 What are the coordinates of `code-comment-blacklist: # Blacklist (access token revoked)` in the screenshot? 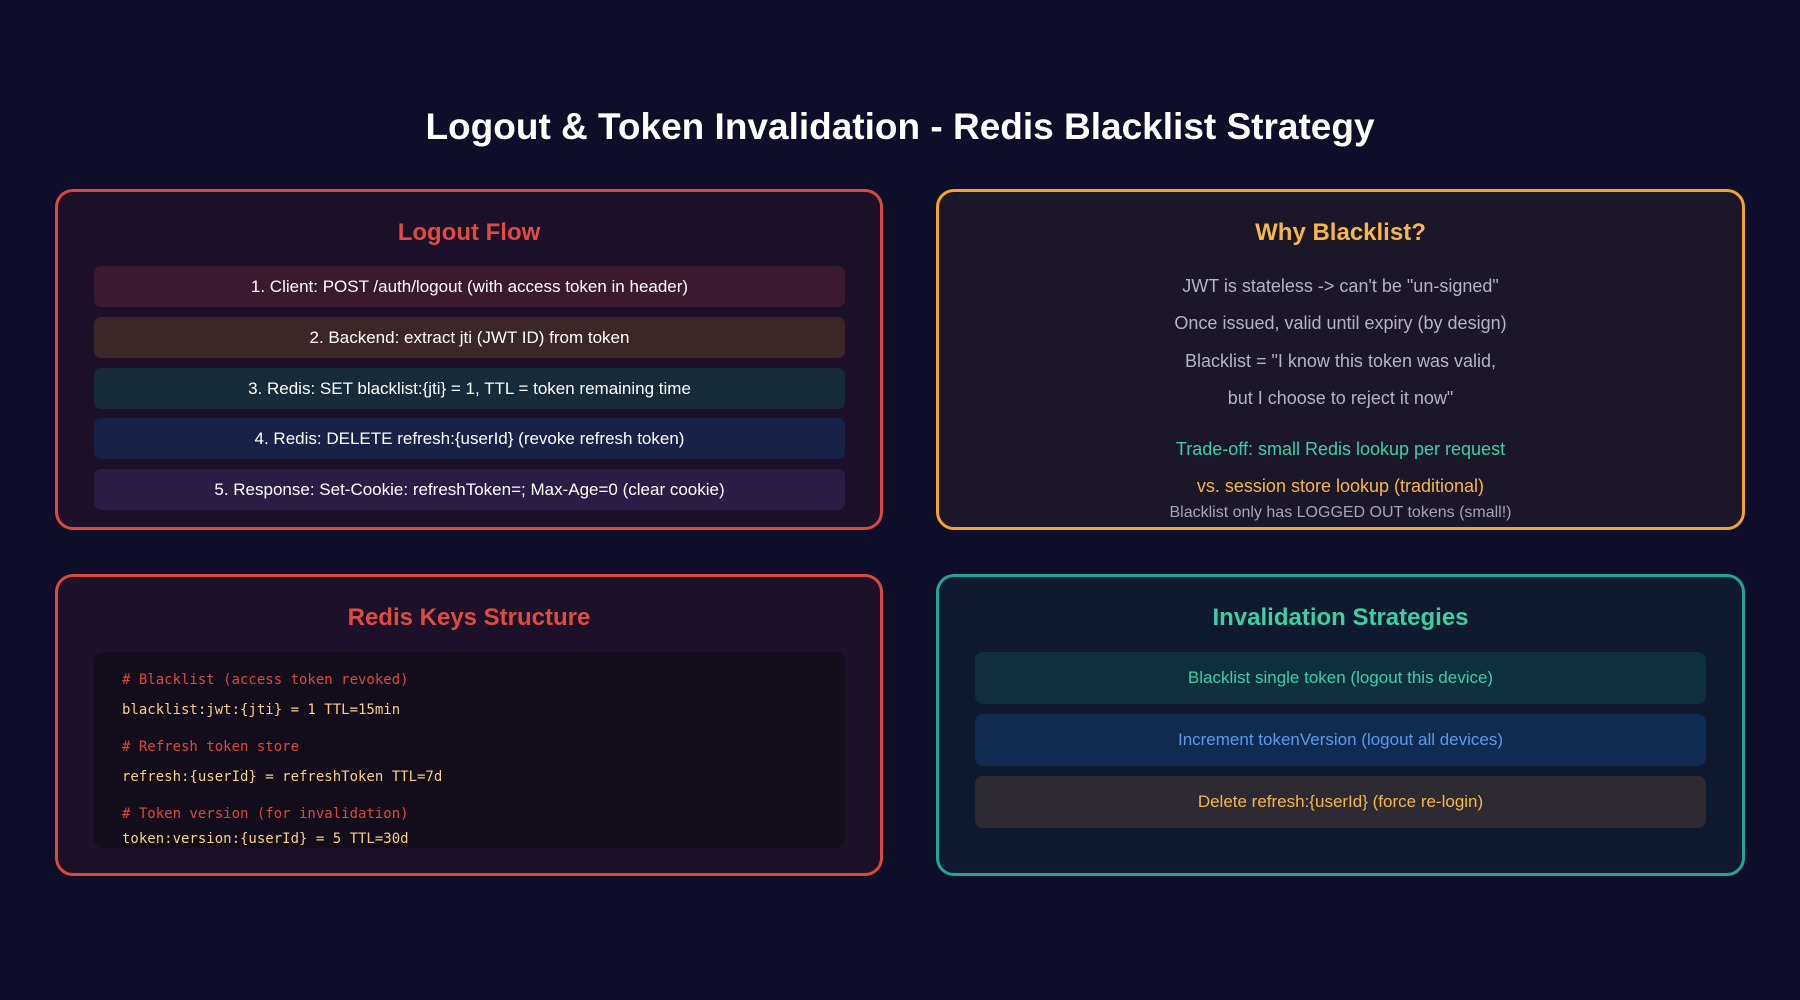 It's located at (265, 680).